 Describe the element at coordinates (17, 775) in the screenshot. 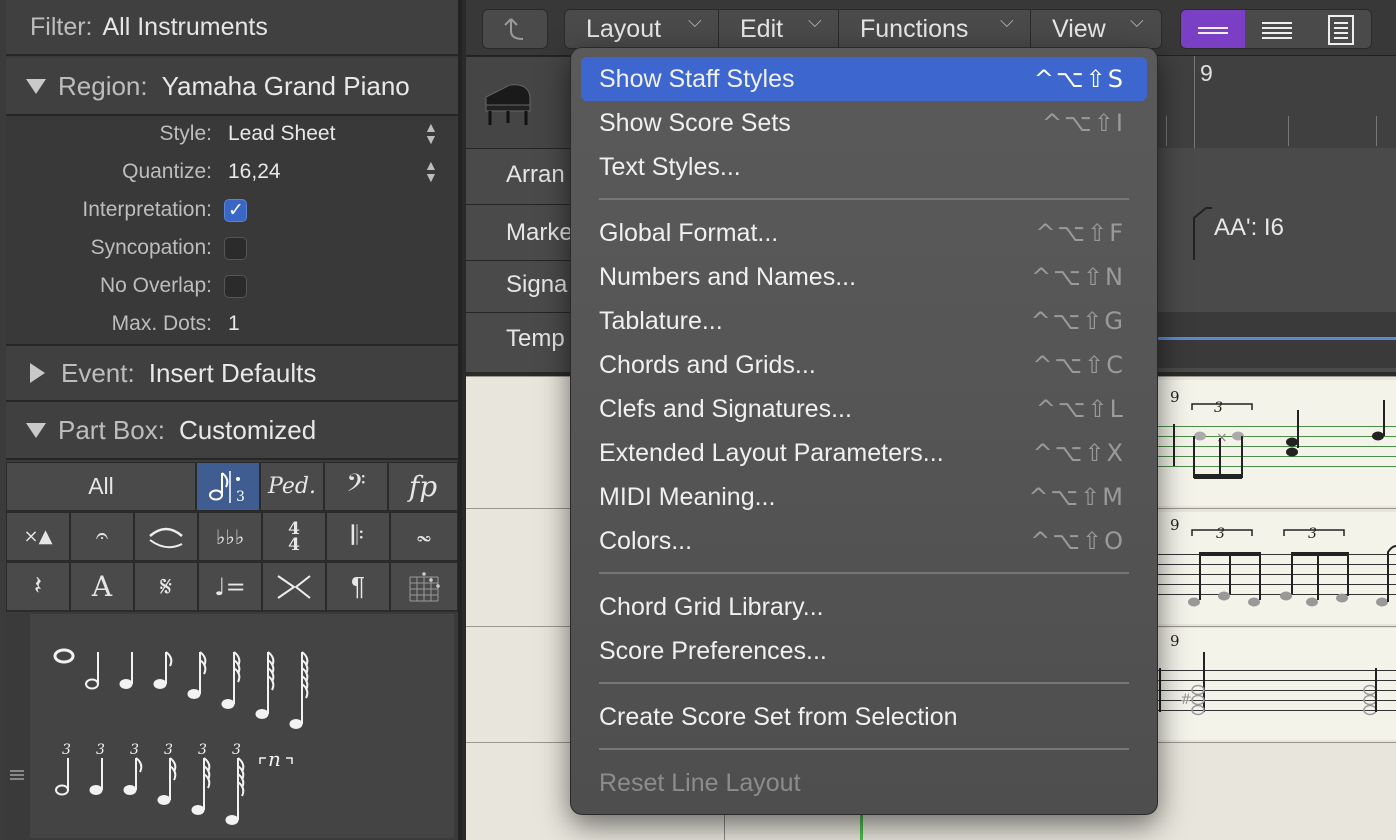

I see `resize-handle-icon` at that location.